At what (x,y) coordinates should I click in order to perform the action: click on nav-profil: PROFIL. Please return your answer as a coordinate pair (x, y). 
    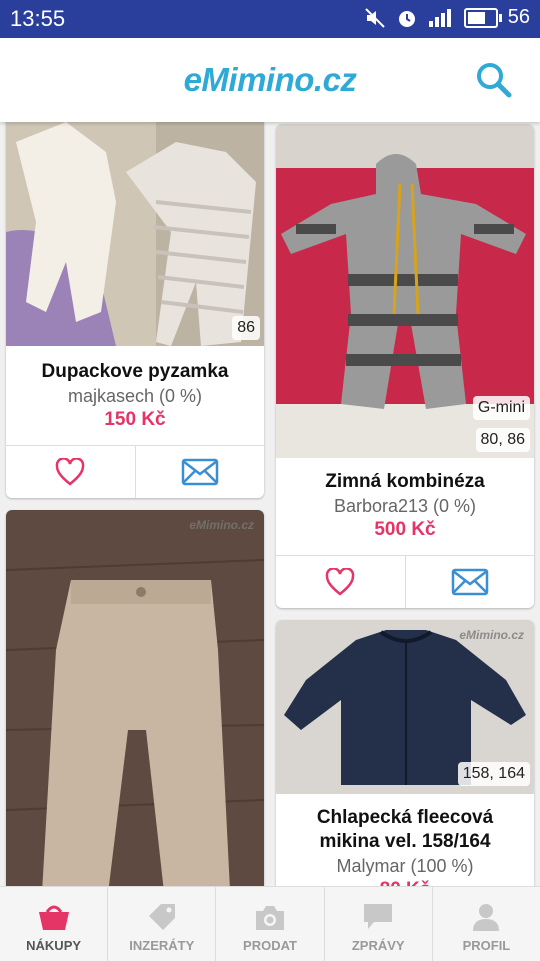
    Looking at the image, I should click on (486, 924).